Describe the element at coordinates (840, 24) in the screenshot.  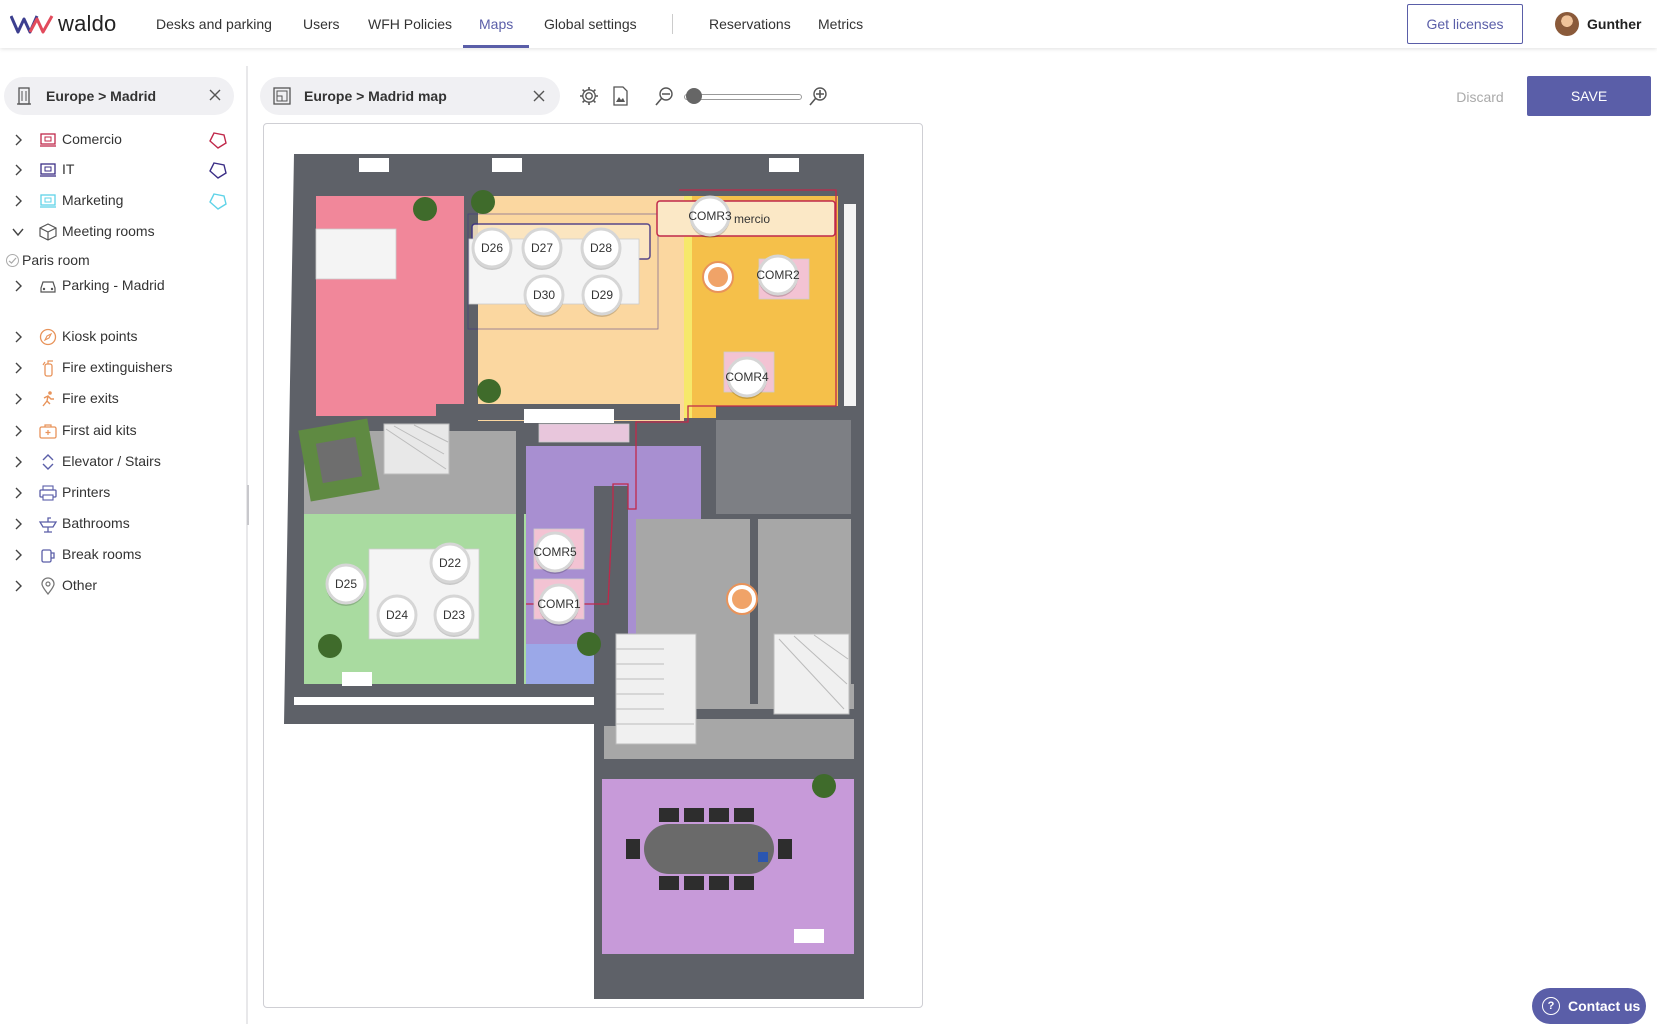
I see `nav-metrics: Metrics` at that location.